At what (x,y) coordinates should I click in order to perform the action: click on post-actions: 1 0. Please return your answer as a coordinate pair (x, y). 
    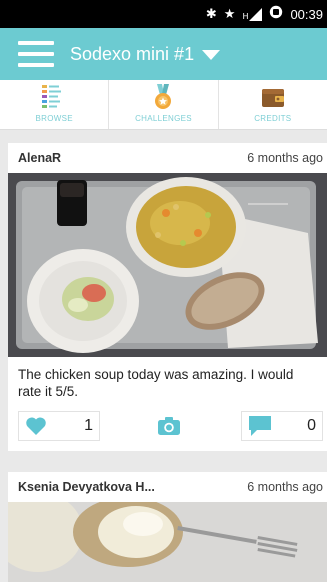
    Looking at the image, I should click on (167, 427).